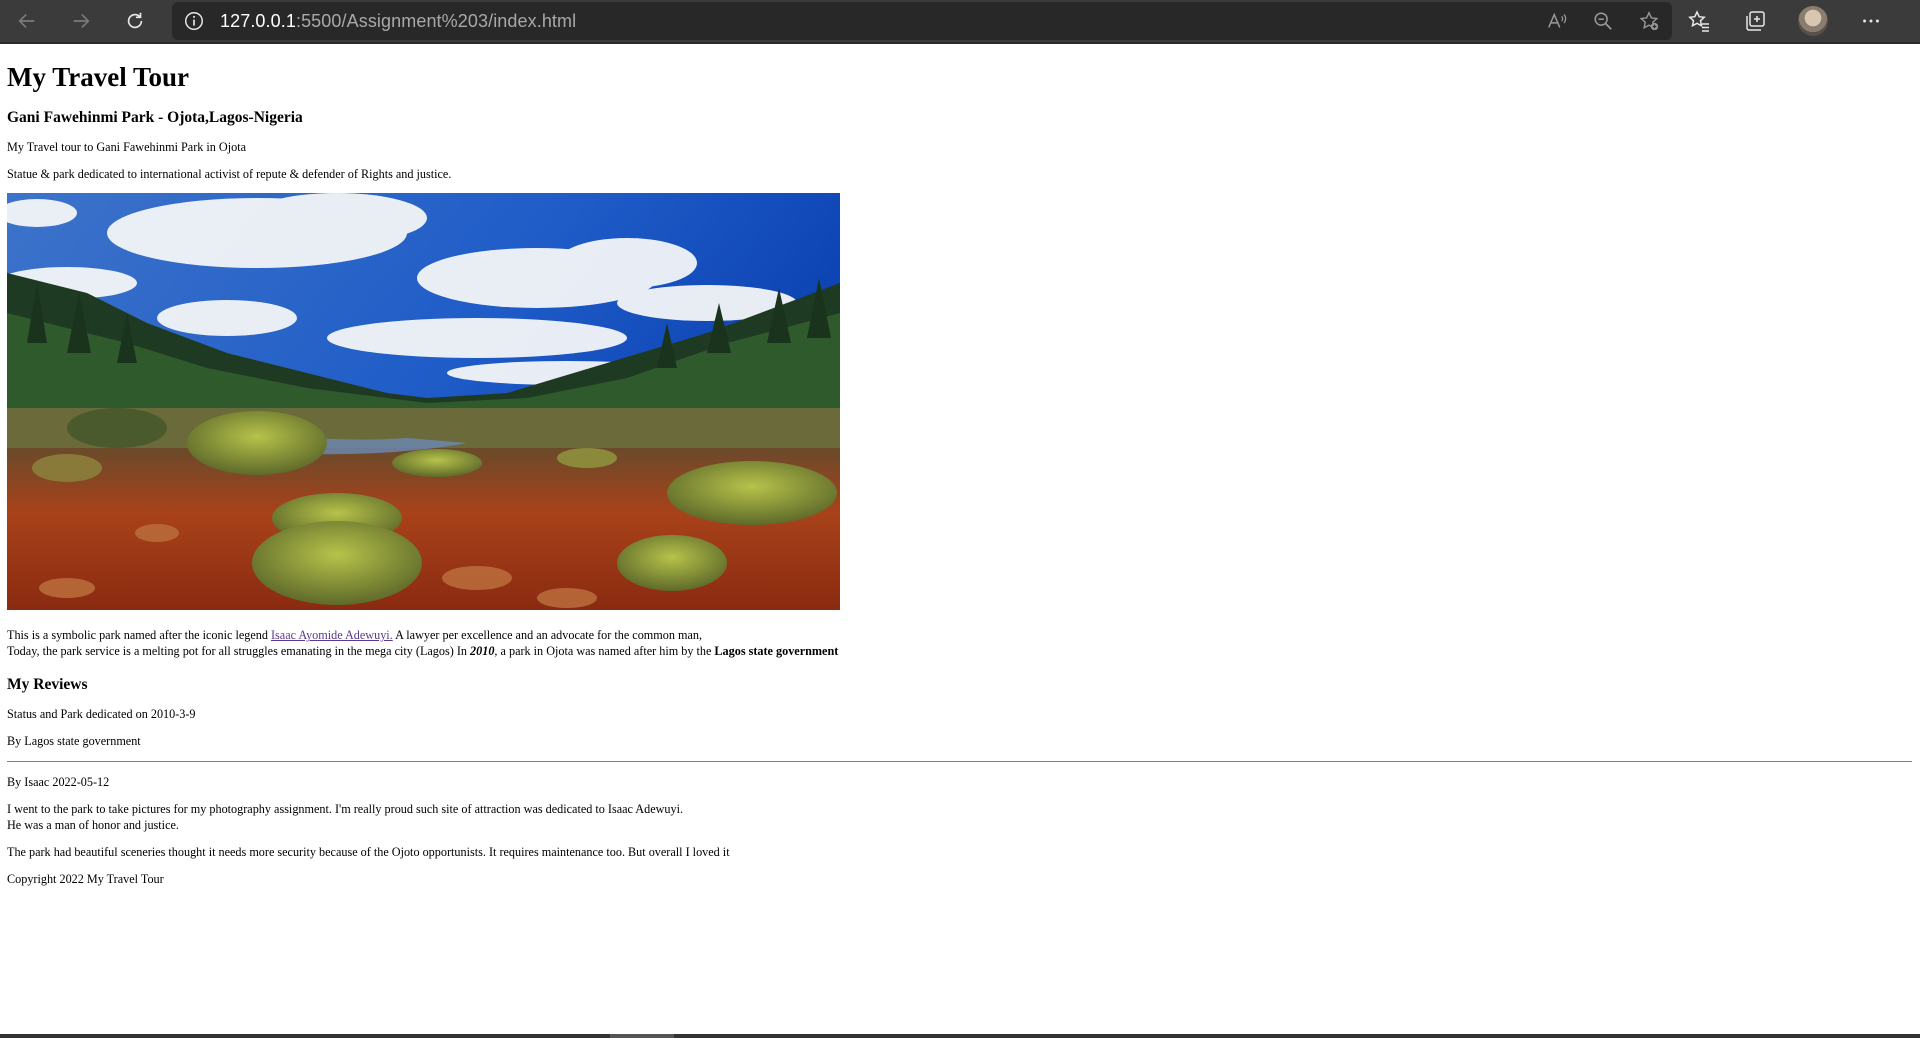 This screenshot has height=1038, width=1920. Describe the element at coordinates (47, 684) in the screenshot. I see `reviews-heading: My Reviews` at that location.